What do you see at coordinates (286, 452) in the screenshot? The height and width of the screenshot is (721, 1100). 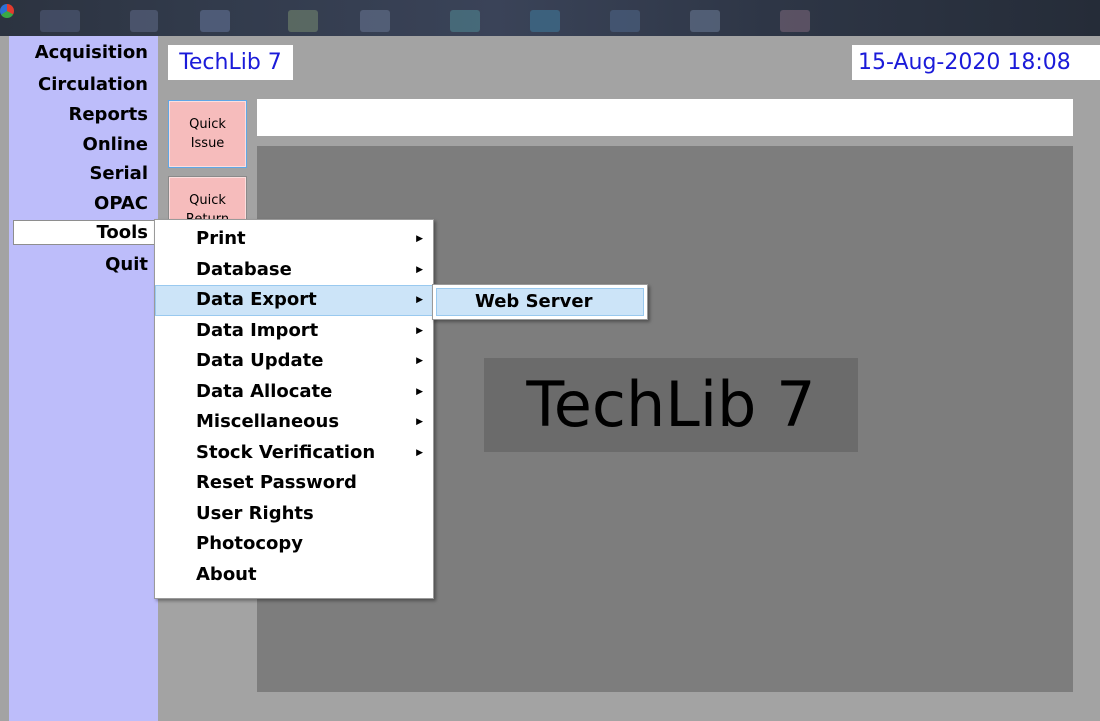 I see `menu-item-label: Stock Verification` at bounding box center [286, 452].